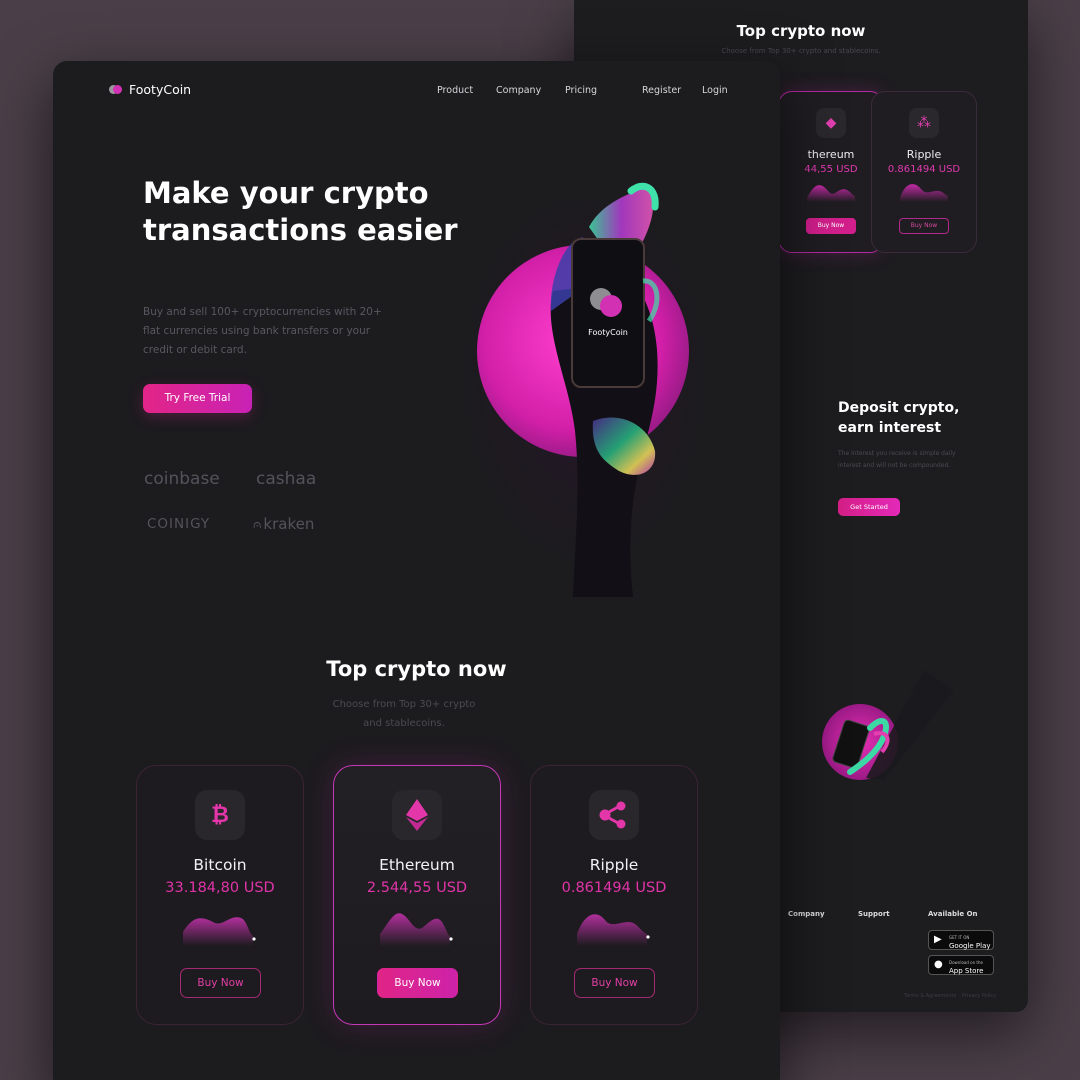  I want to click on bitcoin-icon: ₿, so click(220, 815).